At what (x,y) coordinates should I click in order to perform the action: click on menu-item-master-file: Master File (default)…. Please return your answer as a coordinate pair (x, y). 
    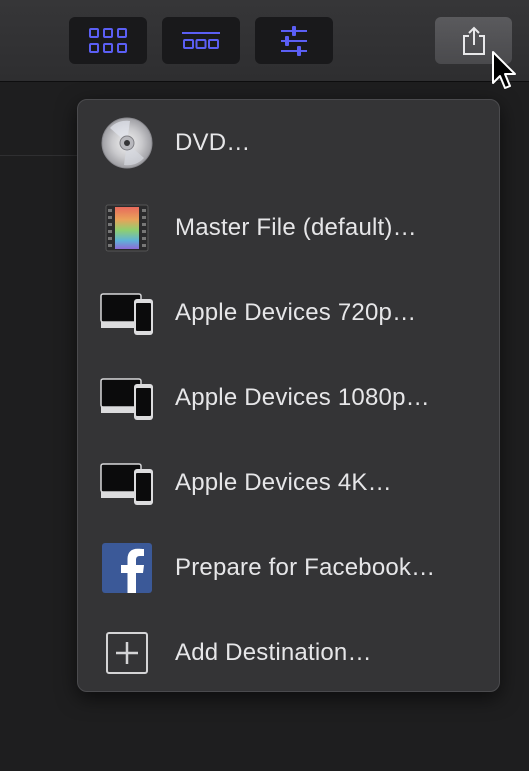
    Looking at the image, I should click on (288, 227).